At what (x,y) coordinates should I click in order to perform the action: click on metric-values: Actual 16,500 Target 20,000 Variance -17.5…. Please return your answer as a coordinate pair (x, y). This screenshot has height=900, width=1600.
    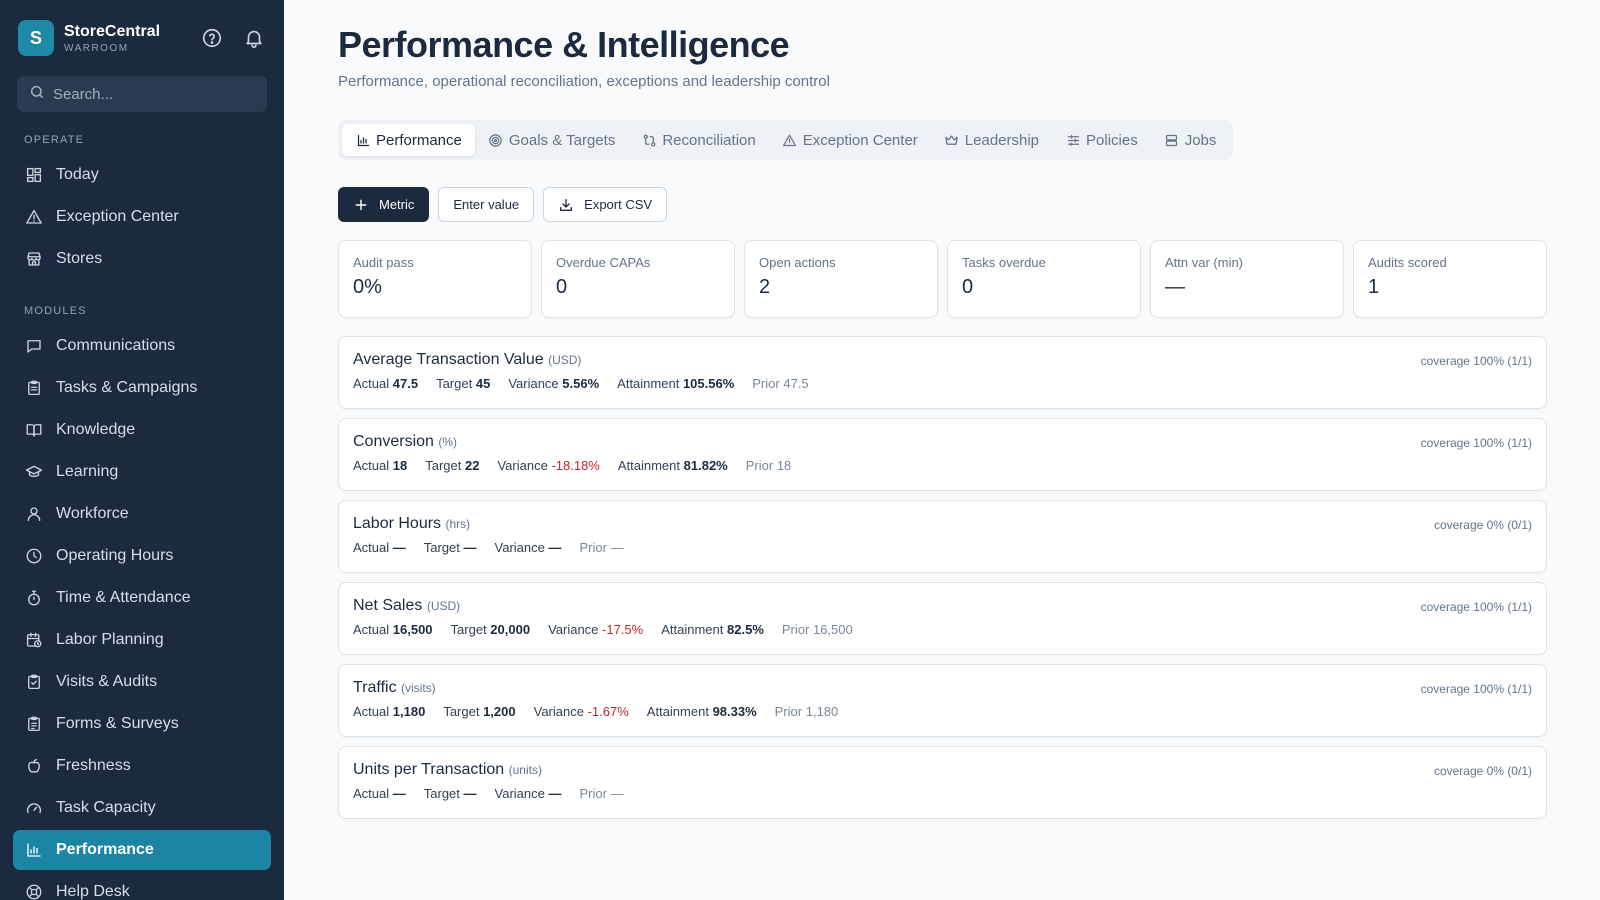
    Looking at the image, I should click on (942, 629).